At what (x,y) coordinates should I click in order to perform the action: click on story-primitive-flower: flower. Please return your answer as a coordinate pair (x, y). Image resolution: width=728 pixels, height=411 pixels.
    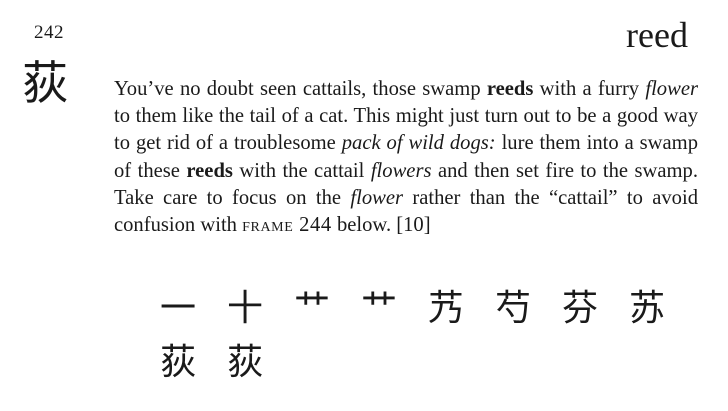
    Looking at the image, I should click on (671, 89).